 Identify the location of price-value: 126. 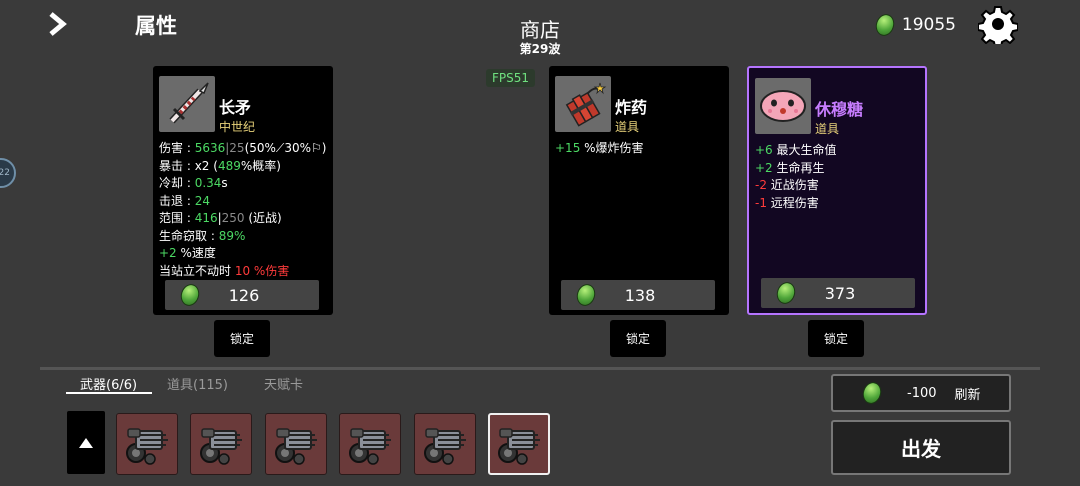
(244, 295).